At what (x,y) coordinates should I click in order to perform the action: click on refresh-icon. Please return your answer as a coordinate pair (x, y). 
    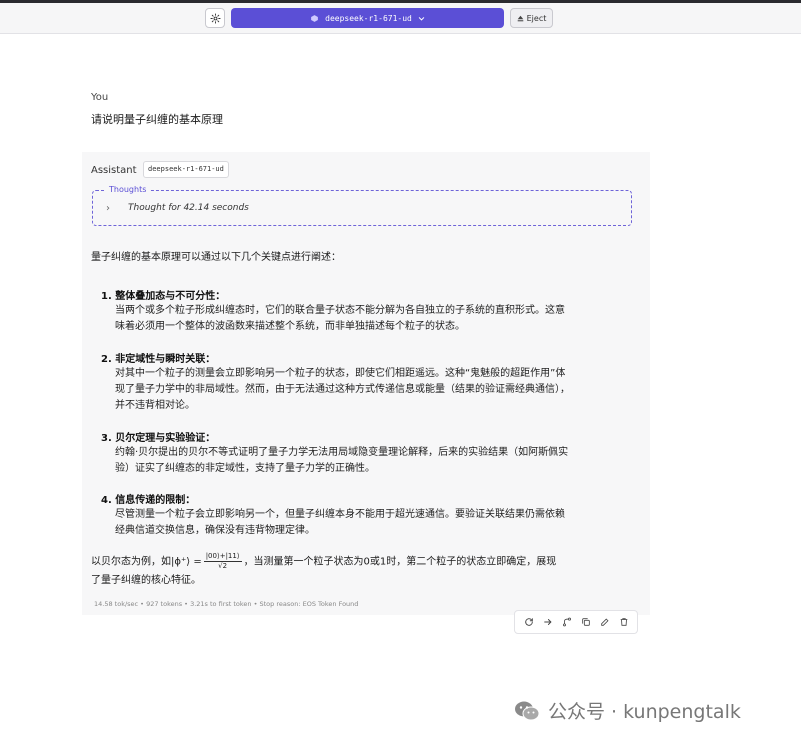
    Looking at the image, I should click on (528, 622).